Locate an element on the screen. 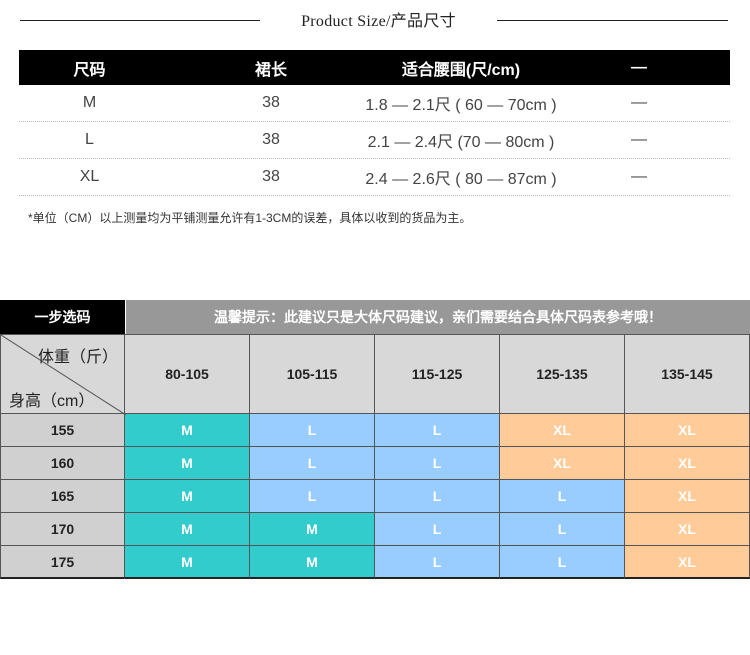 Image resolution: width=750 pixels, height=655 pixels. header-extra: — is located at coordinates (639, 67).